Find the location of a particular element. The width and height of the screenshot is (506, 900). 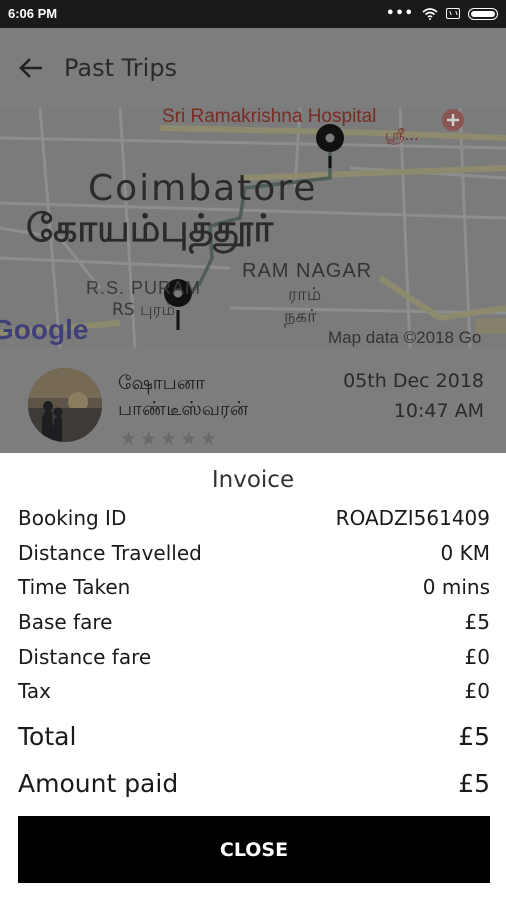

page-title: Past Trips is located at coordinates (121, 68).